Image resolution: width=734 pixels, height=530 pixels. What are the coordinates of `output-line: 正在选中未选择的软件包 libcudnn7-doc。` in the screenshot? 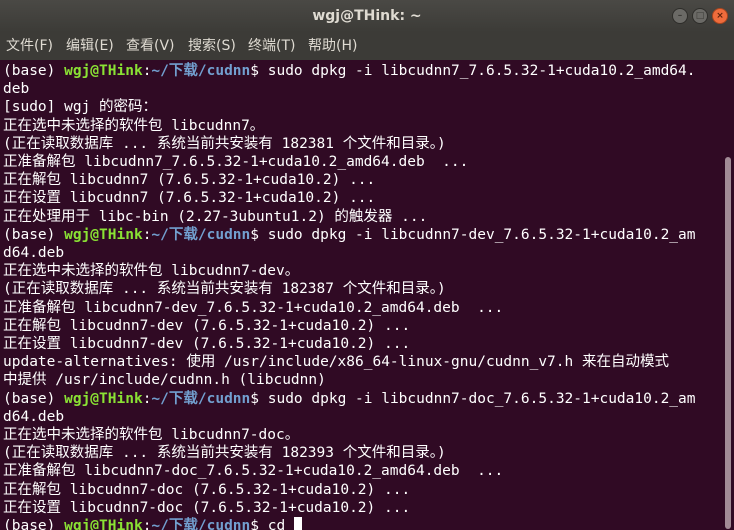 It's located at (151, 435).